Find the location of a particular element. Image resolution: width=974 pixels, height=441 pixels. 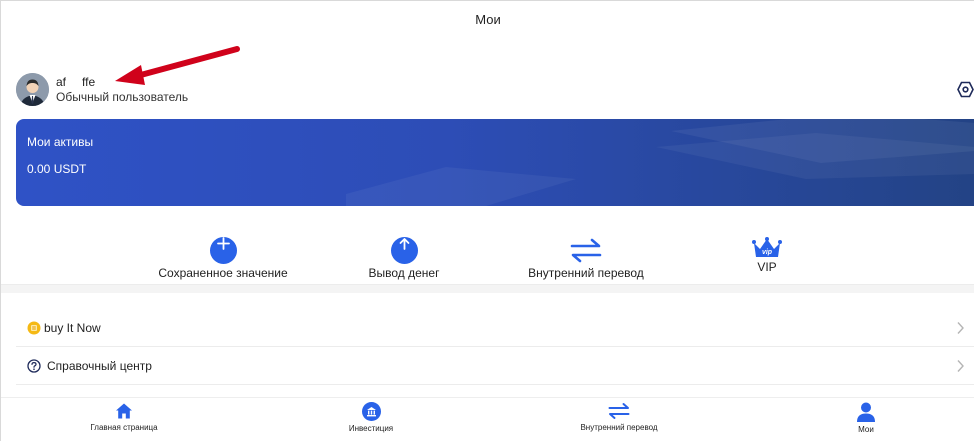

svg-text: vip is located at coordinates (767, 252).